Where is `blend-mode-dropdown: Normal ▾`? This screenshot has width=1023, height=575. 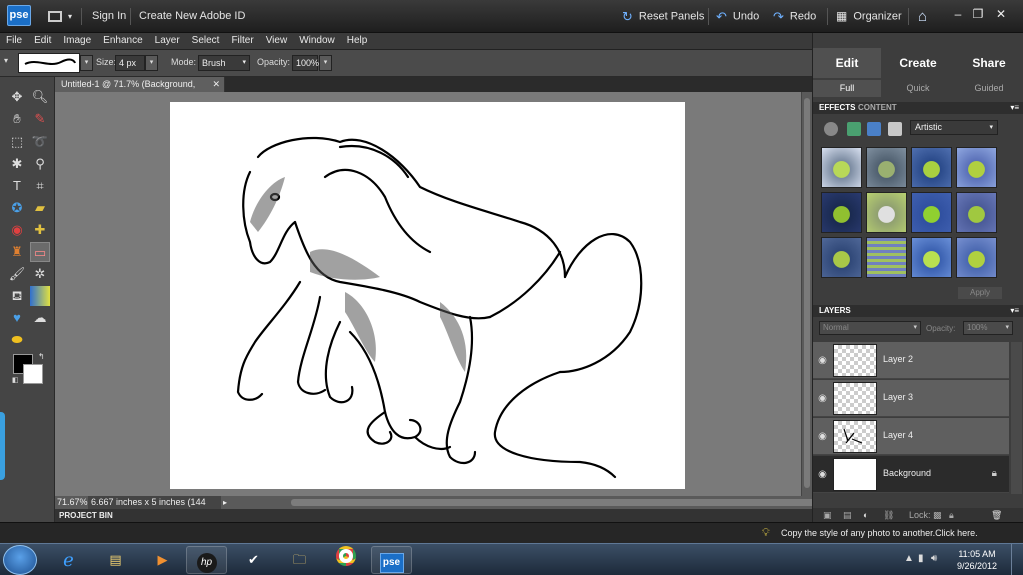 blend-mode-dropdown: Normal ▾ is located at coordinates (870, 328).